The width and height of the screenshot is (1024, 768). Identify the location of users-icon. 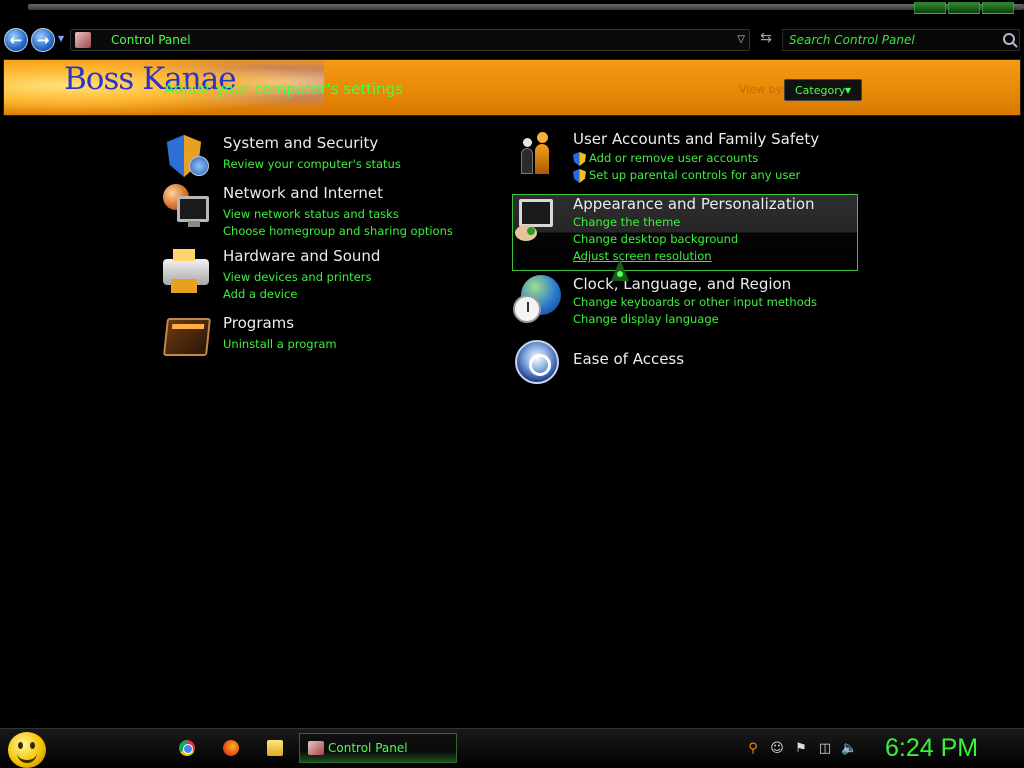
(537, 154).